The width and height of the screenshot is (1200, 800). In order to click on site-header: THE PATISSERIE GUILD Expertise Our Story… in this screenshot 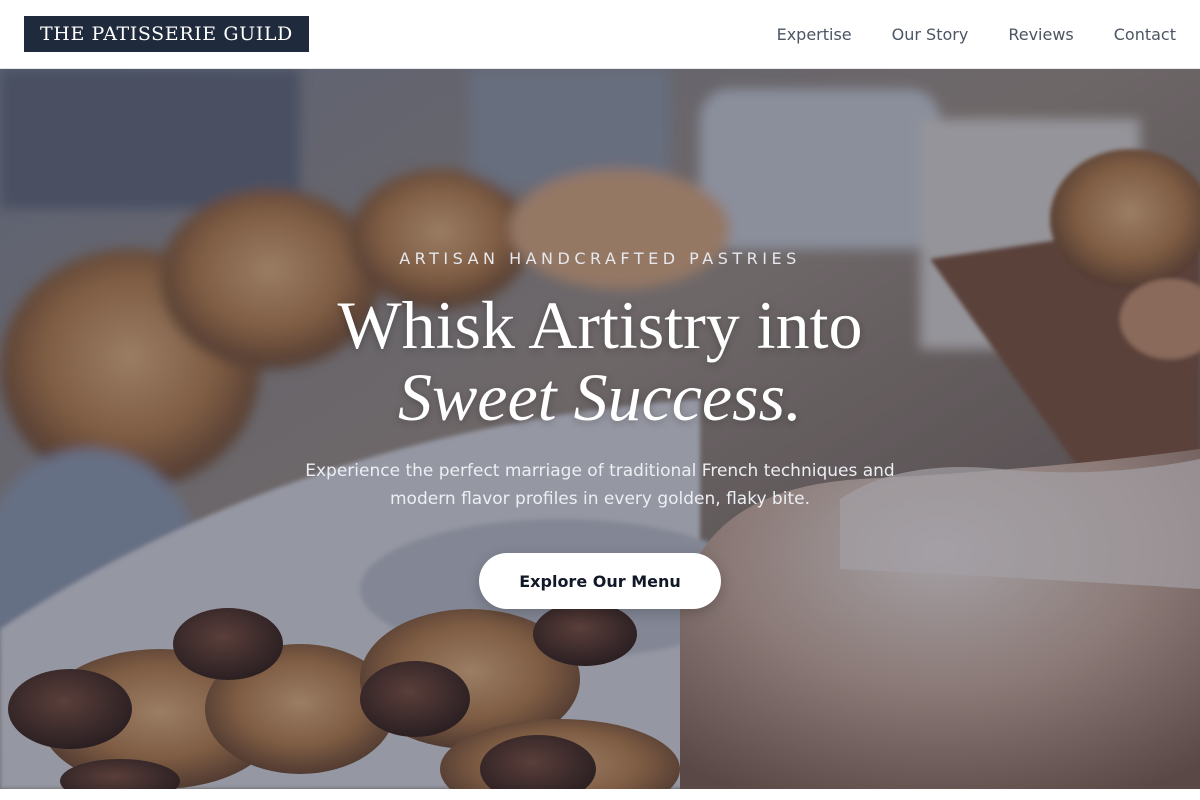, I will do `click(600, 34)`.